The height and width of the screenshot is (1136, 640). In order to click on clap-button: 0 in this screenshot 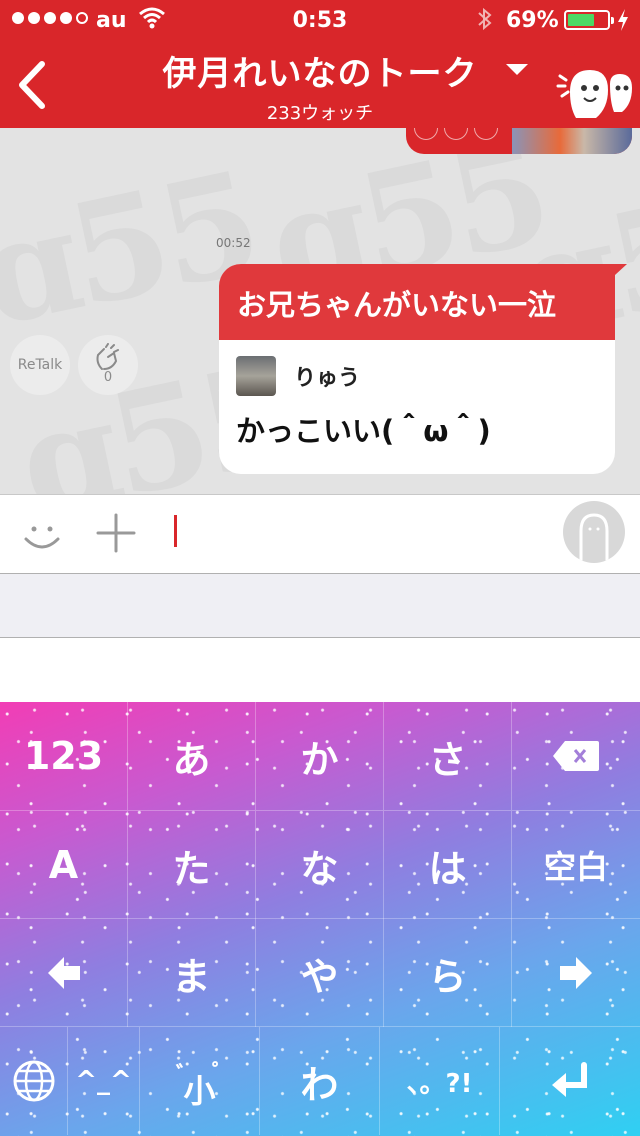, I will do `click(108, 365)`.